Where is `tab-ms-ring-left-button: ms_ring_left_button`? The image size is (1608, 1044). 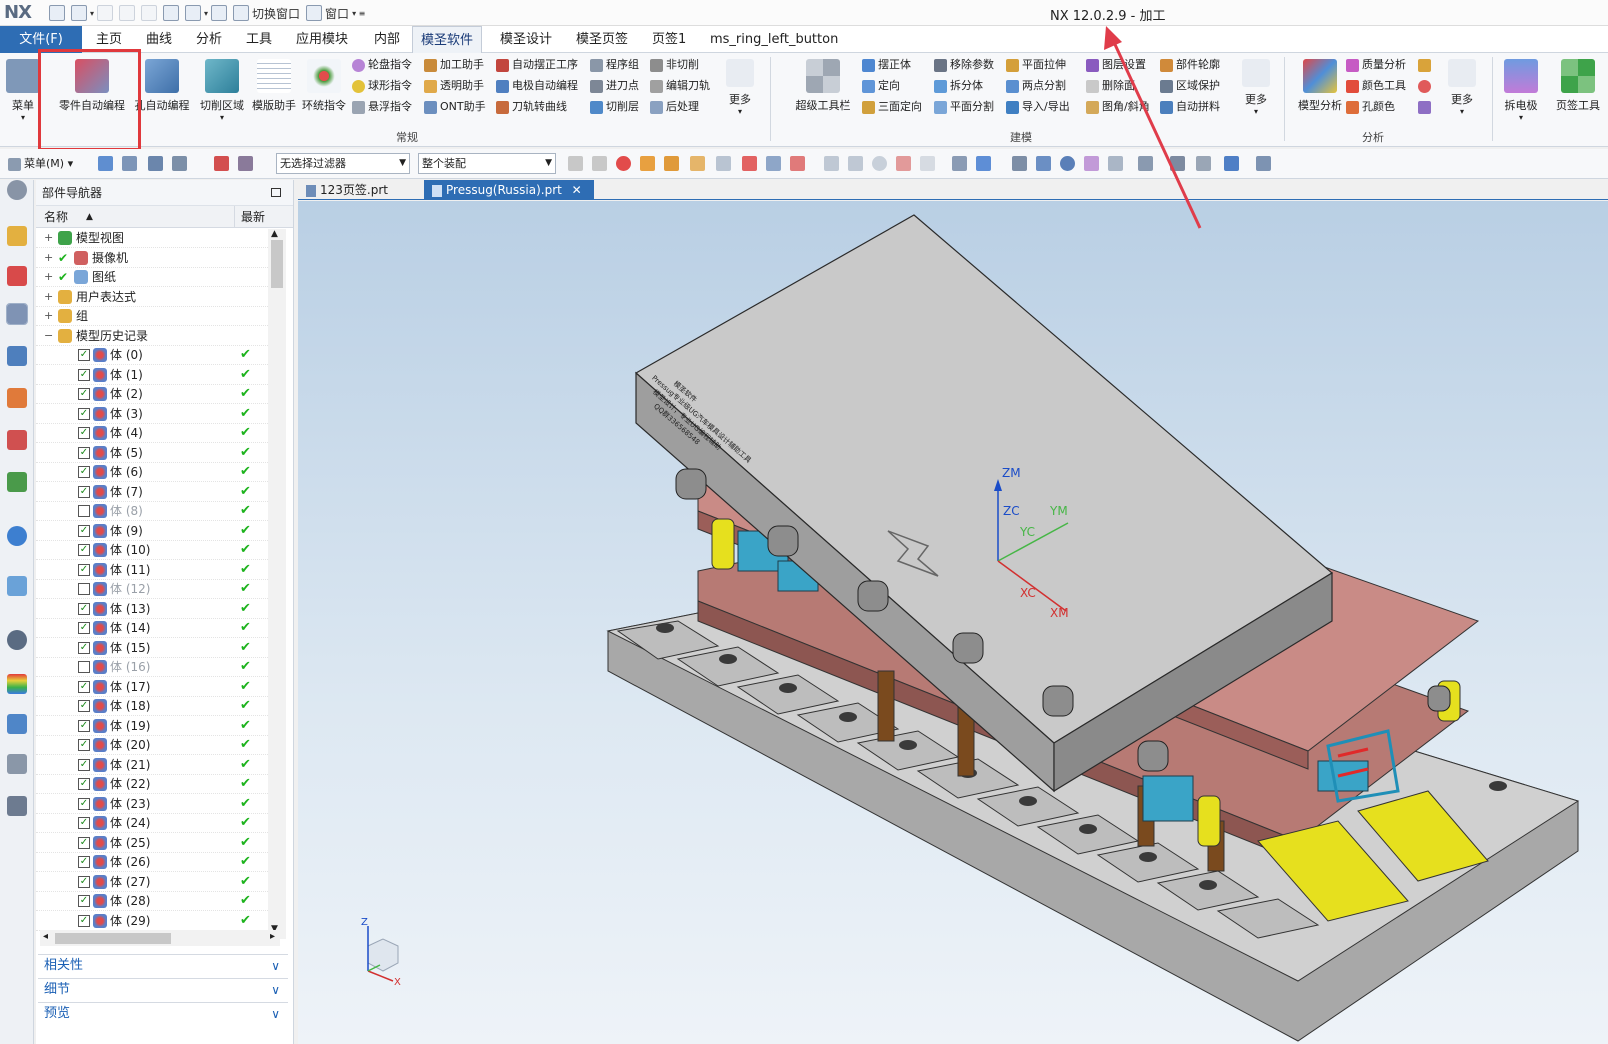 tab-ms-ring-left-button: ms_ring_left_button is located at coordinates (774, 39).